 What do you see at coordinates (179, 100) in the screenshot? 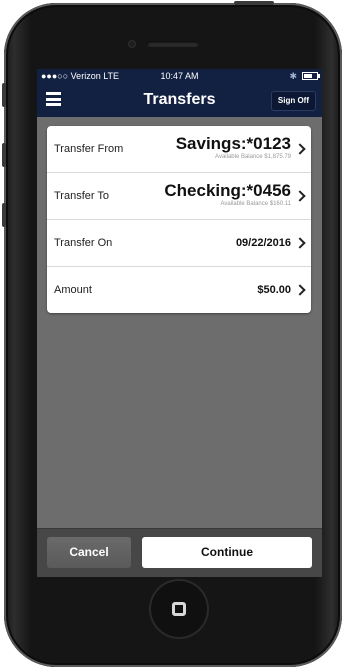
I see `navigation-bar: Transfers Sign Off` at bounding box center [179, 100].